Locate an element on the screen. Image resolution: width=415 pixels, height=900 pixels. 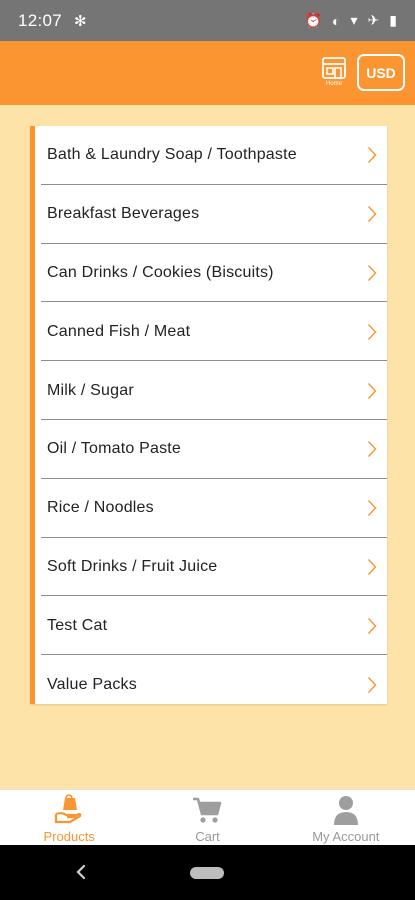
nav-account: My Account is located at coordinates (346, 817).